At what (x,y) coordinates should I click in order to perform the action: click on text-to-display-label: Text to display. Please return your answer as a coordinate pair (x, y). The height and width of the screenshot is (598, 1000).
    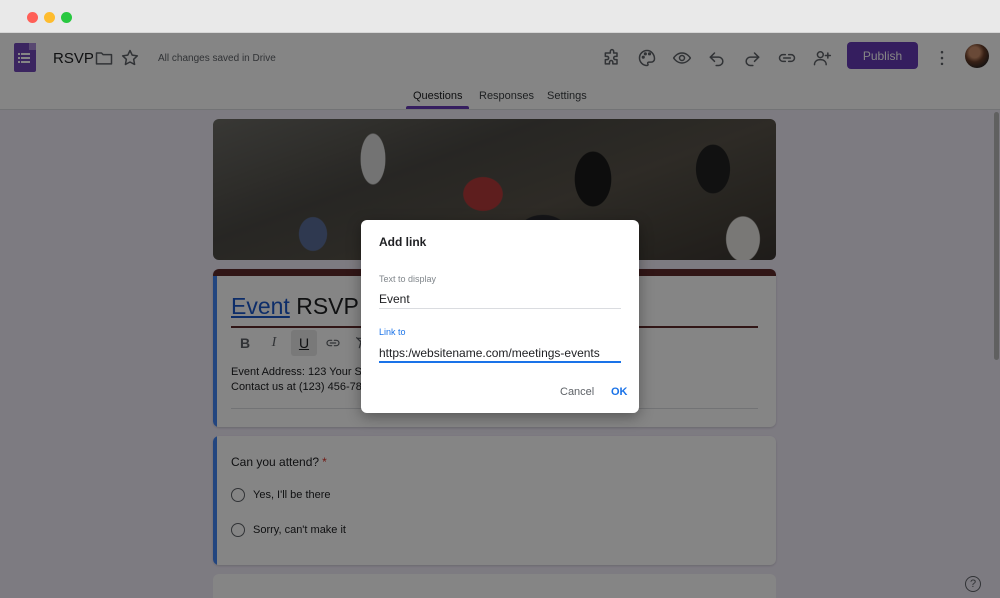
    Looking at the image, I should click on (408, 279).